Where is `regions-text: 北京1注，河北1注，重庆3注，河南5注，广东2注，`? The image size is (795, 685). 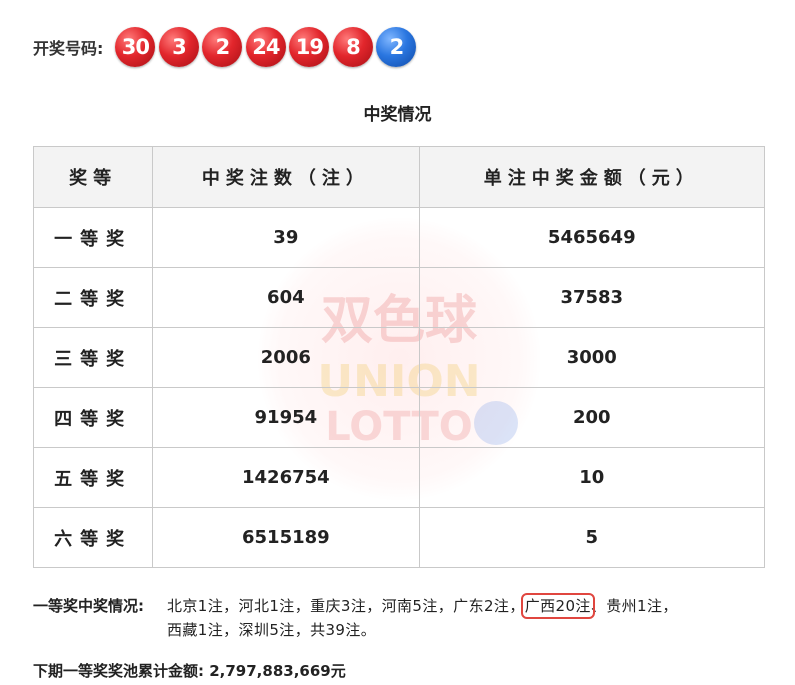 regions-text: 北京1注，河北1注，重庆3注，河南5注，广东2注， is located at coordinates (346, 606).